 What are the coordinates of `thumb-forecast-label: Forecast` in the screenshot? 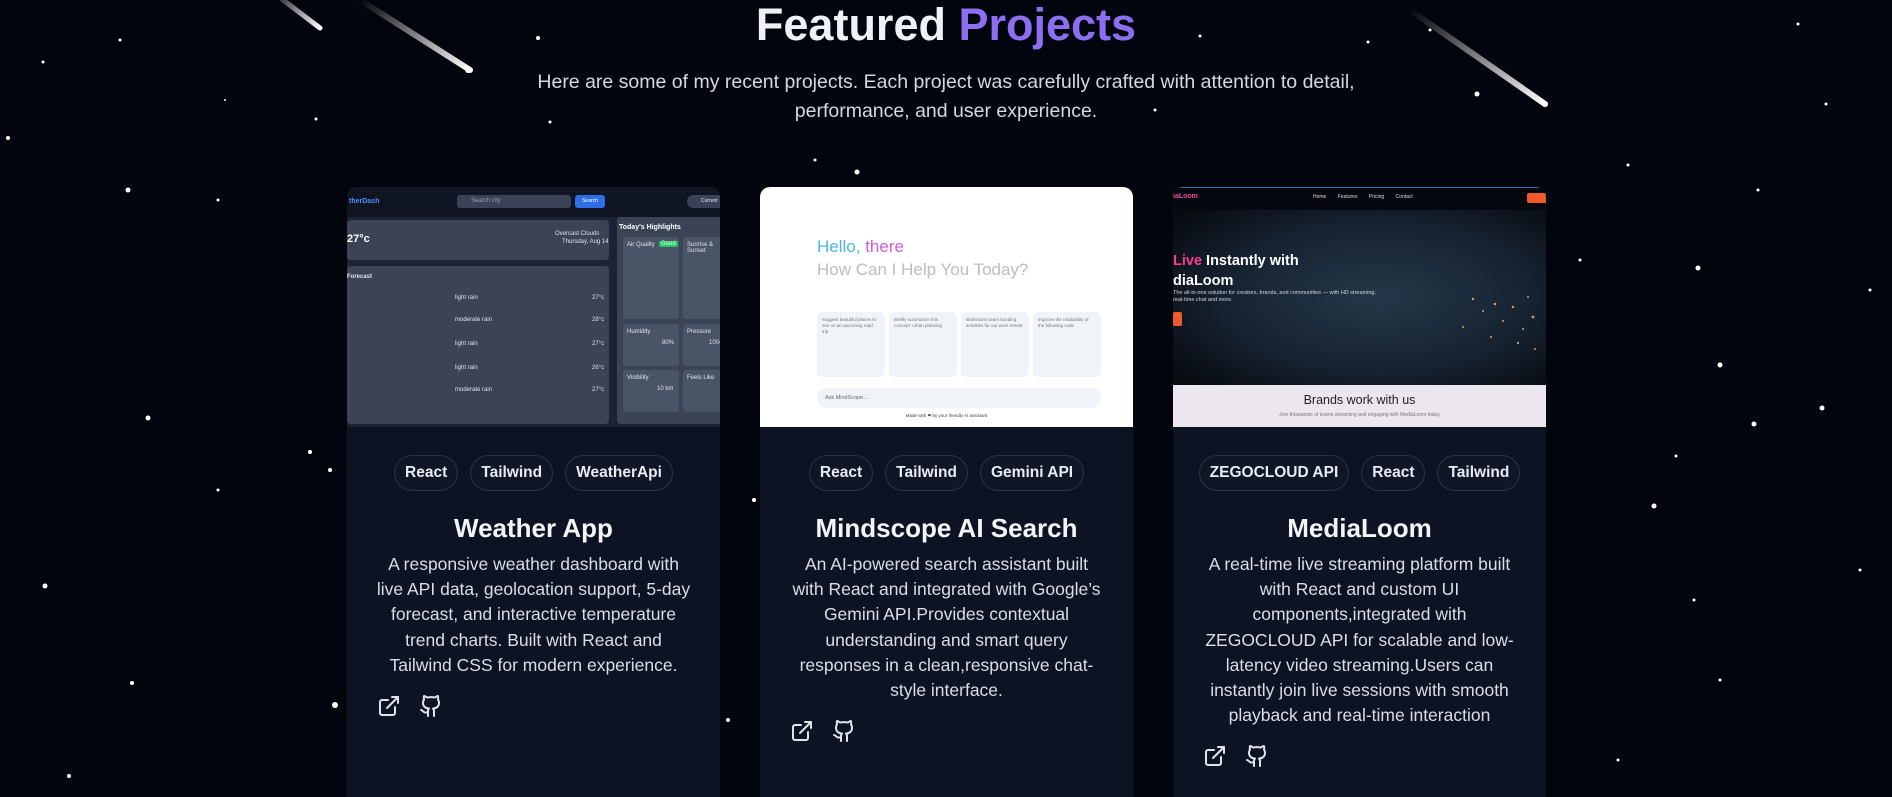 It's located at (360, 277).